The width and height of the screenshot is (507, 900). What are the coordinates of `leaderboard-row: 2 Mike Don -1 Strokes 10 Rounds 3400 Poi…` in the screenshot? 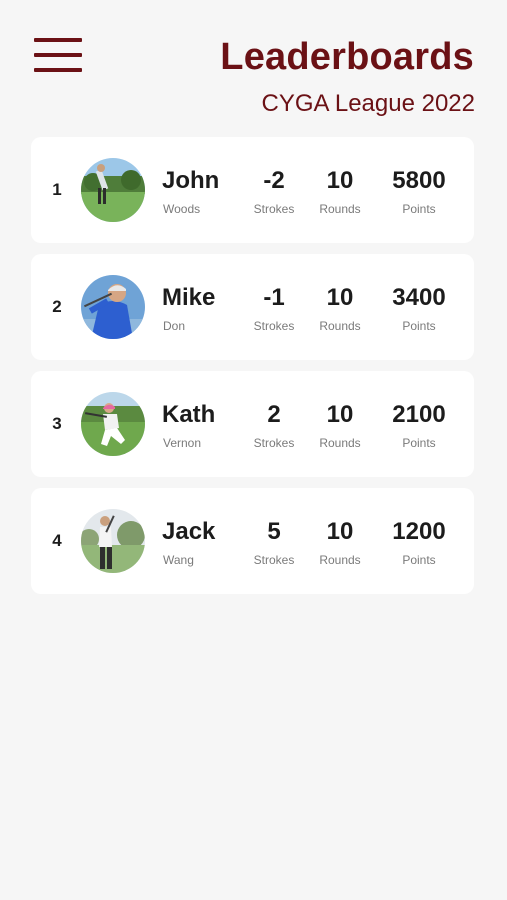 It's located at (252, 307).